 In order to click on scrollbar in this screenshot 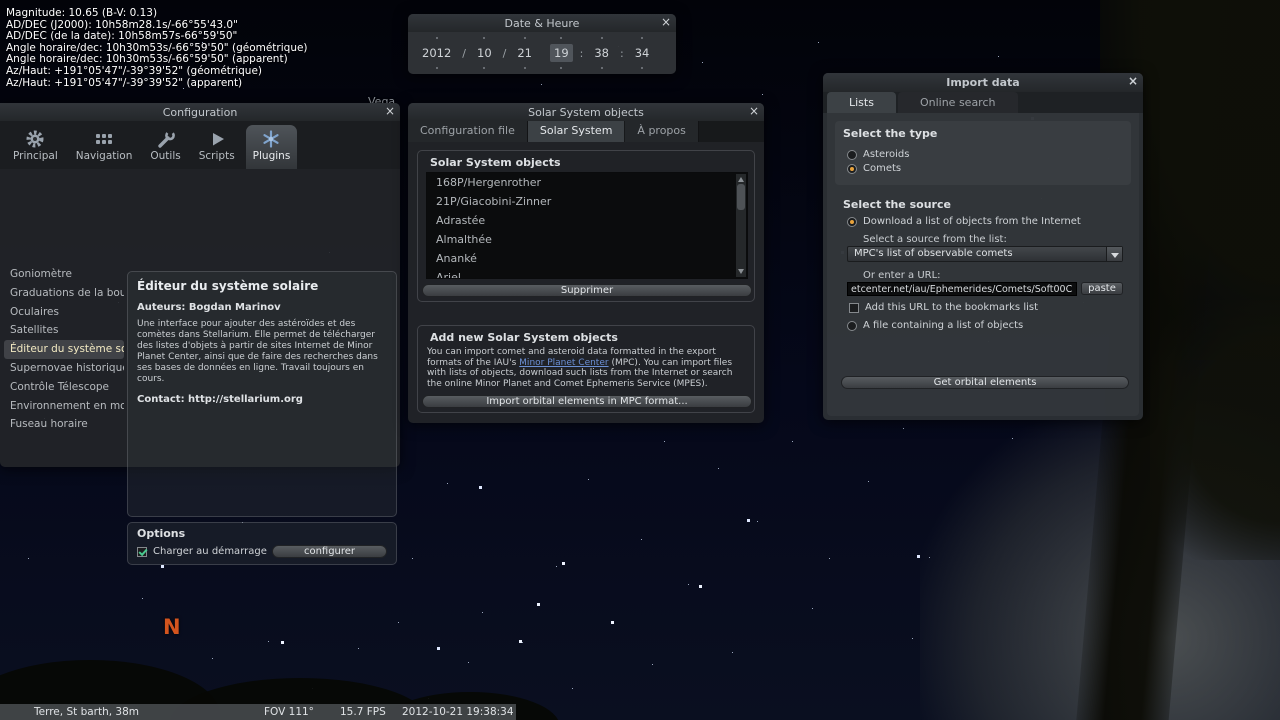, I will do `click(741, 225)`.